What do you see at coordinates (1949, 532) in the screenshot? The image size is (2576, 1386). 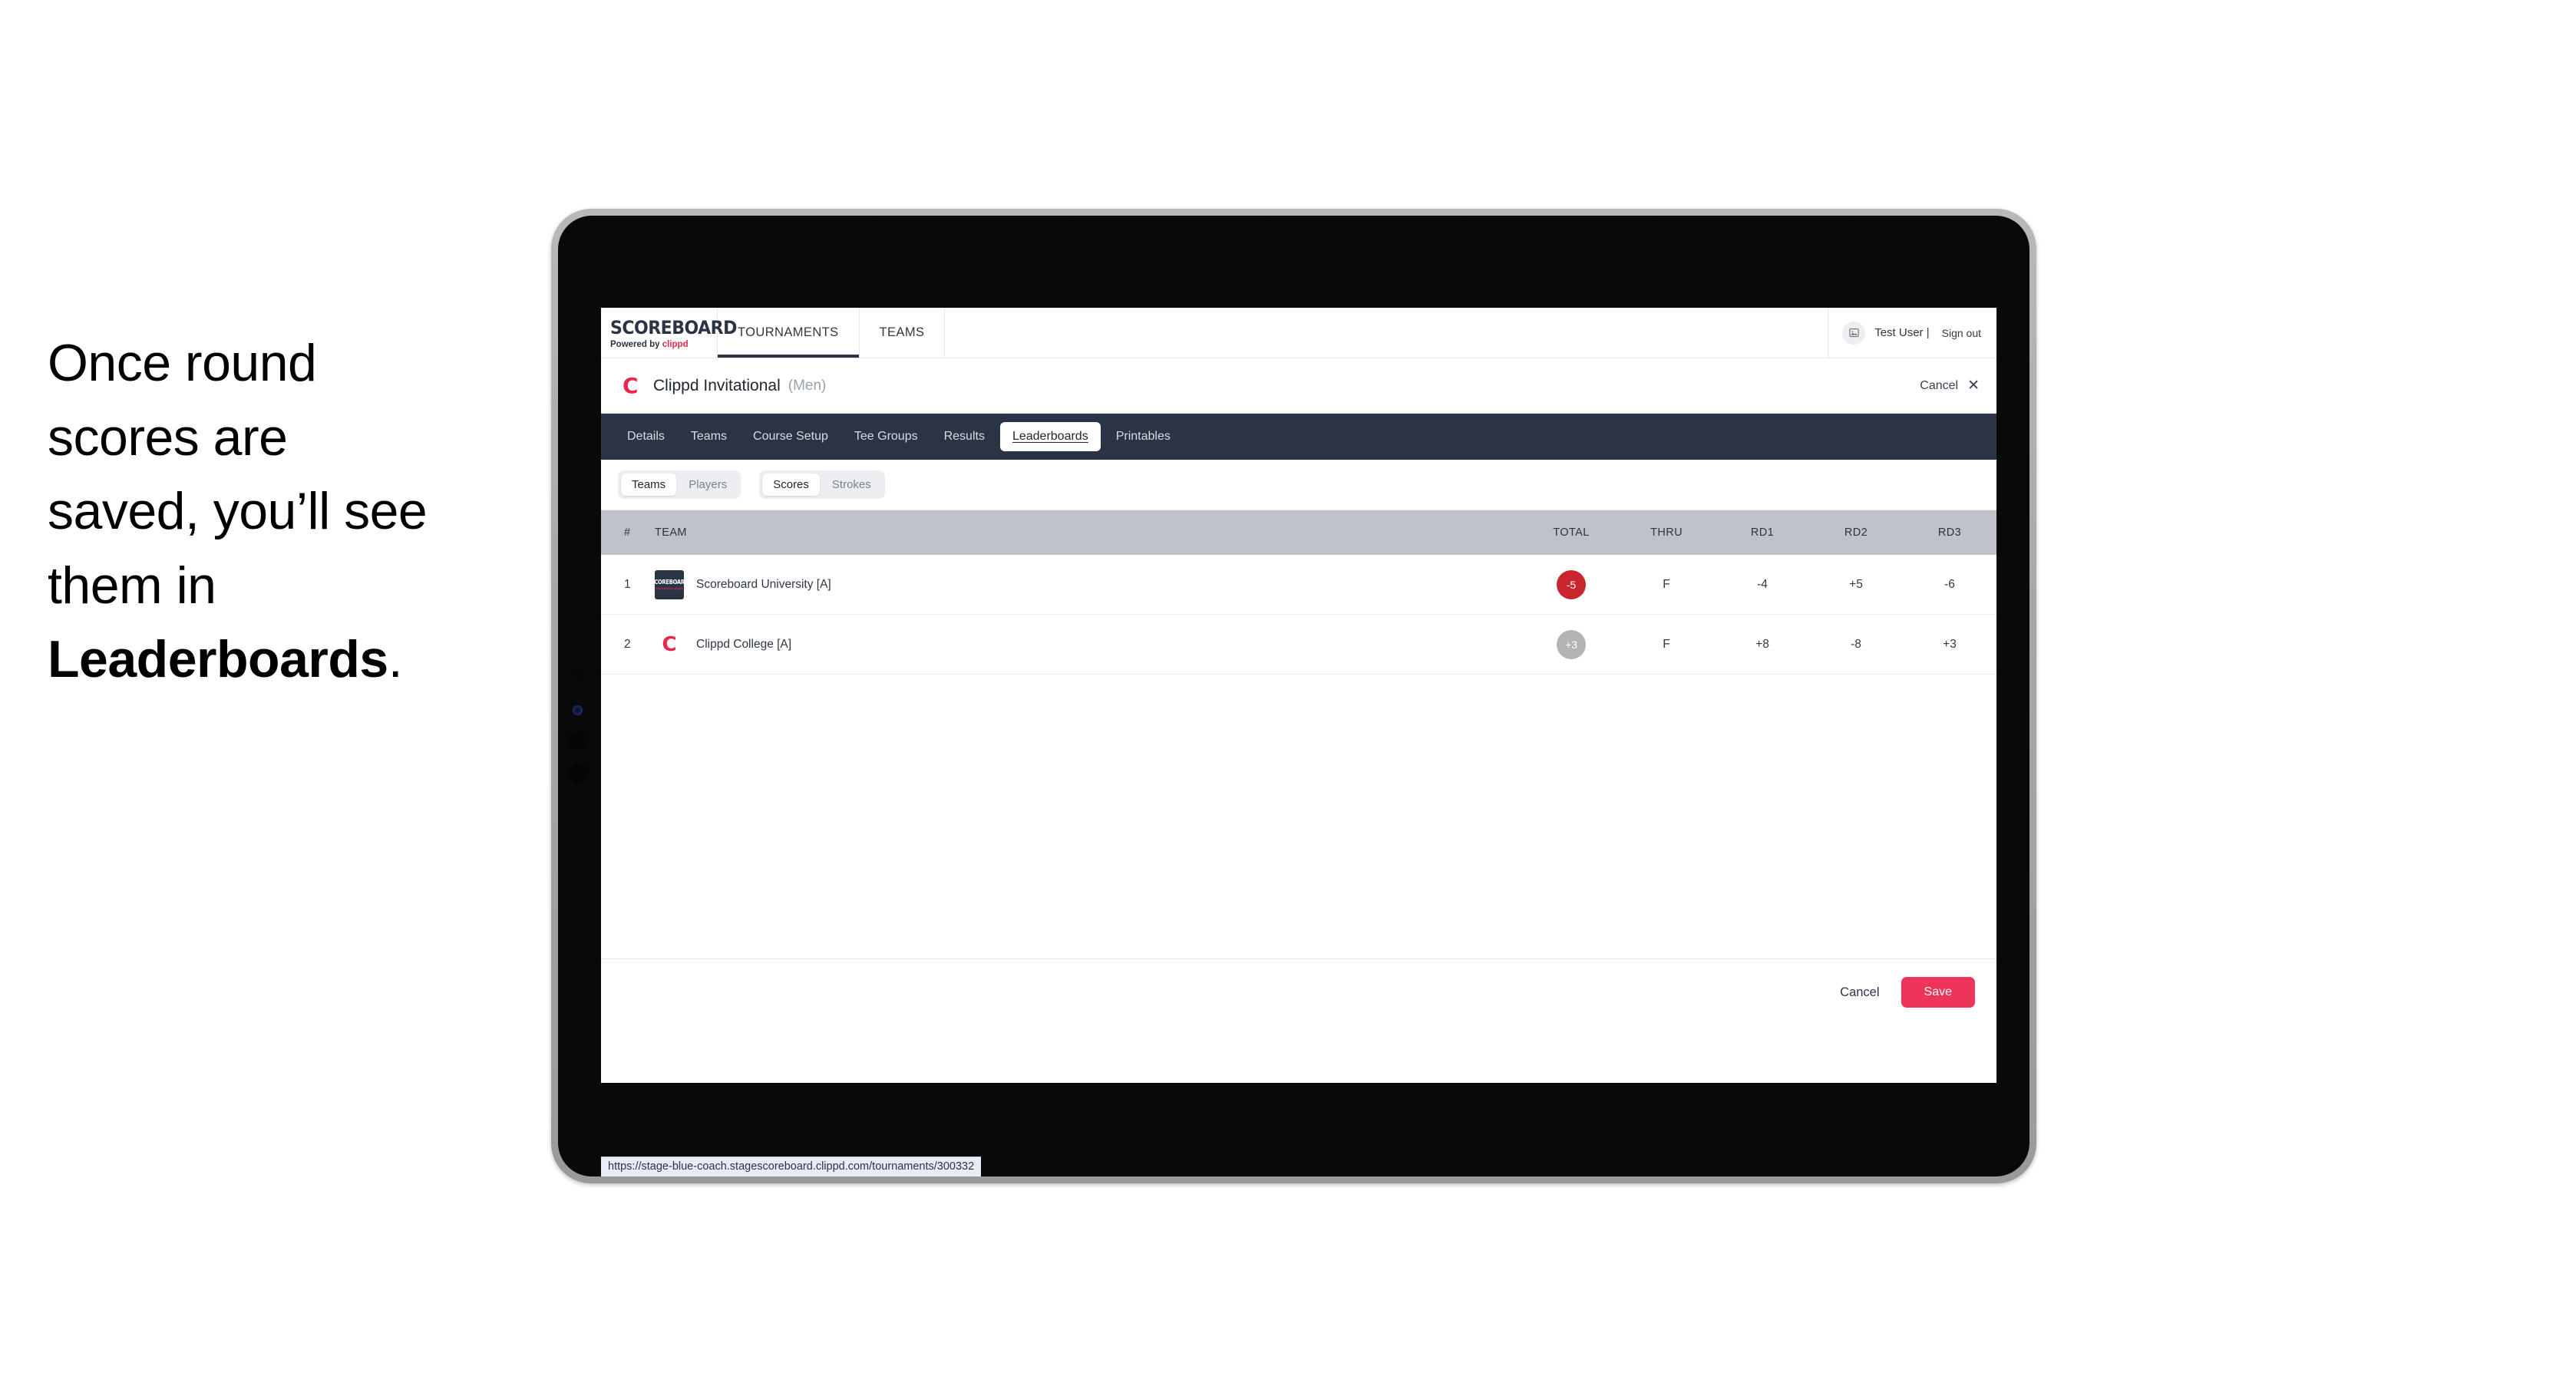 I see `column-header-rd3: RD3` at bounding box center [1949, 532].